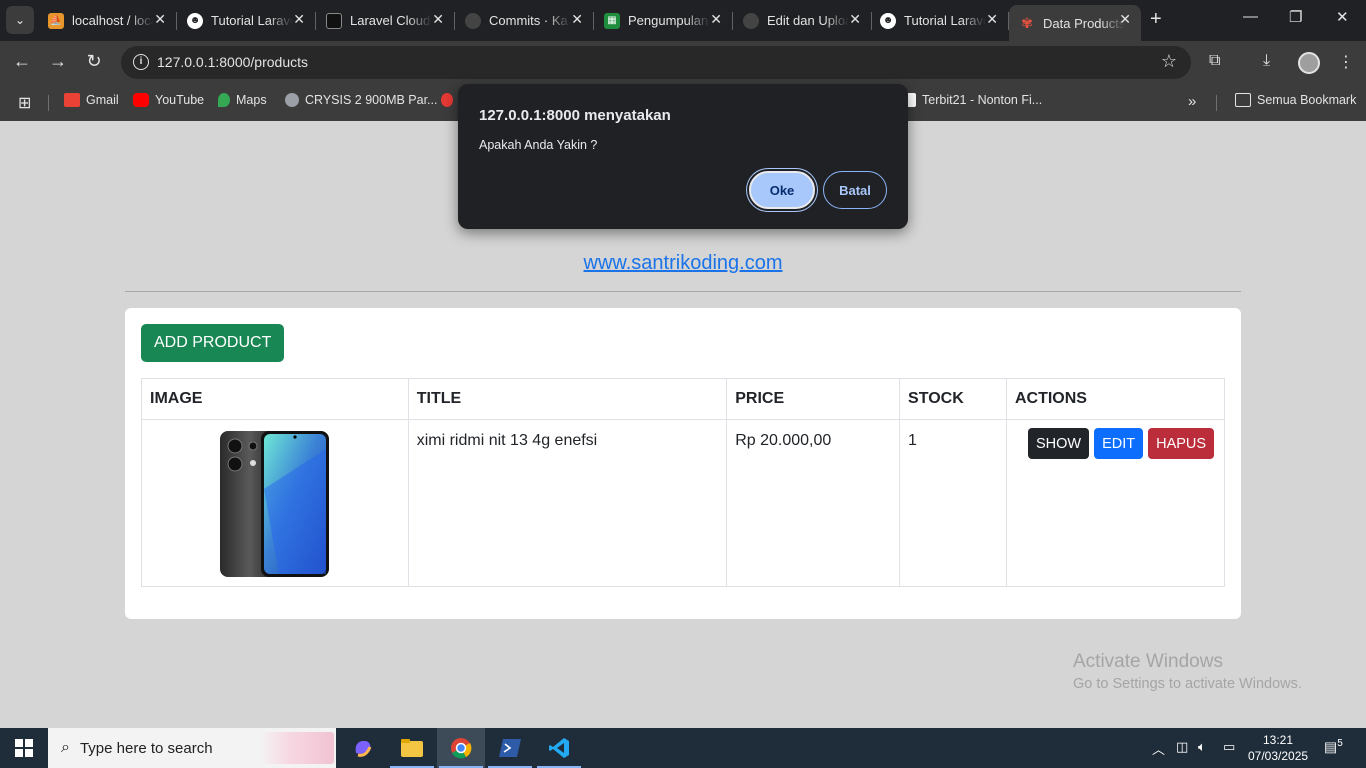 This screenshot has height=768, width=1366. Describe the element at coordinates (22, 61) in the screenshot. I see `back-icon: ←` at that location.